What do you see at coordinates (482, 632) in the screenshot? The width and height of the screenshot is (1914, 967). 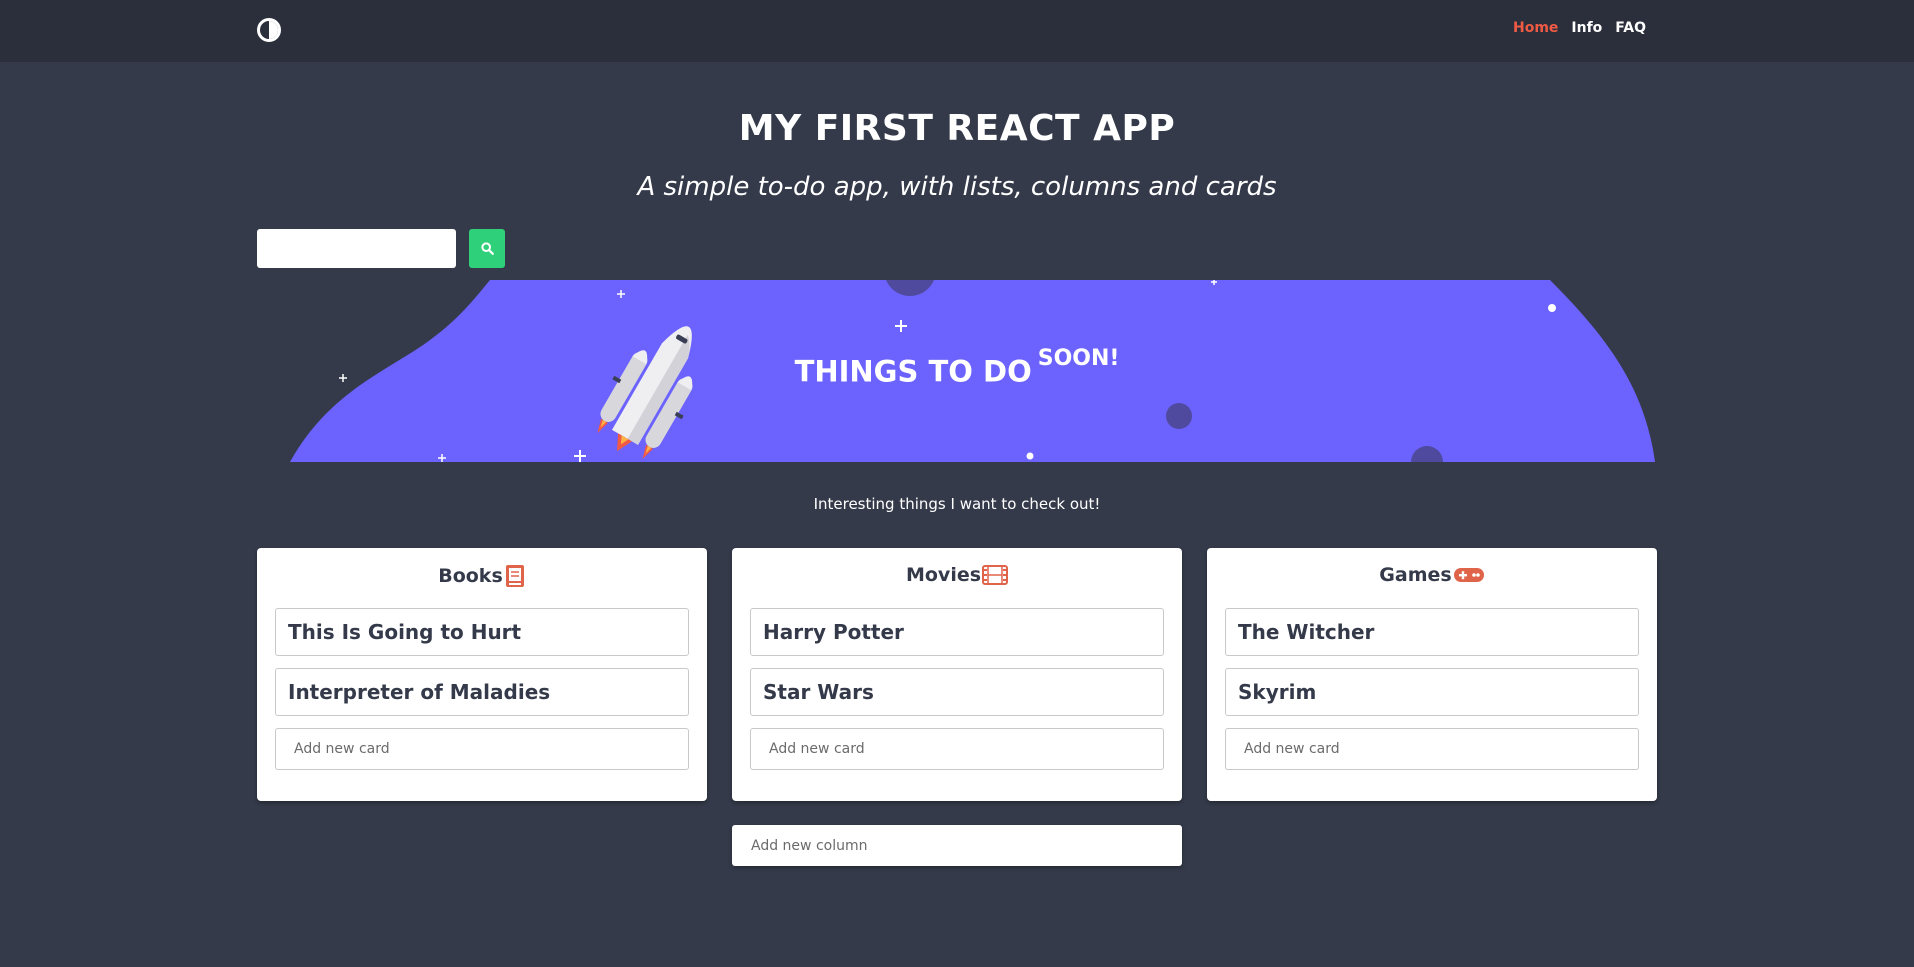 I see `card-item: This Is Going to Hurt` at bounding box center [482, 632].